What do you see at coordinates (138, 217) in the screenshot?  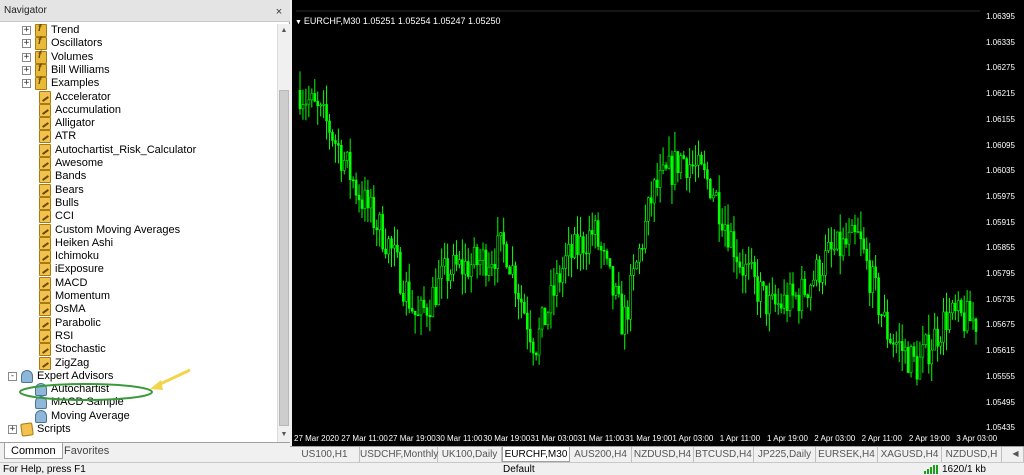 I see `tree-item: CCI` at bounding box center [138, 217].